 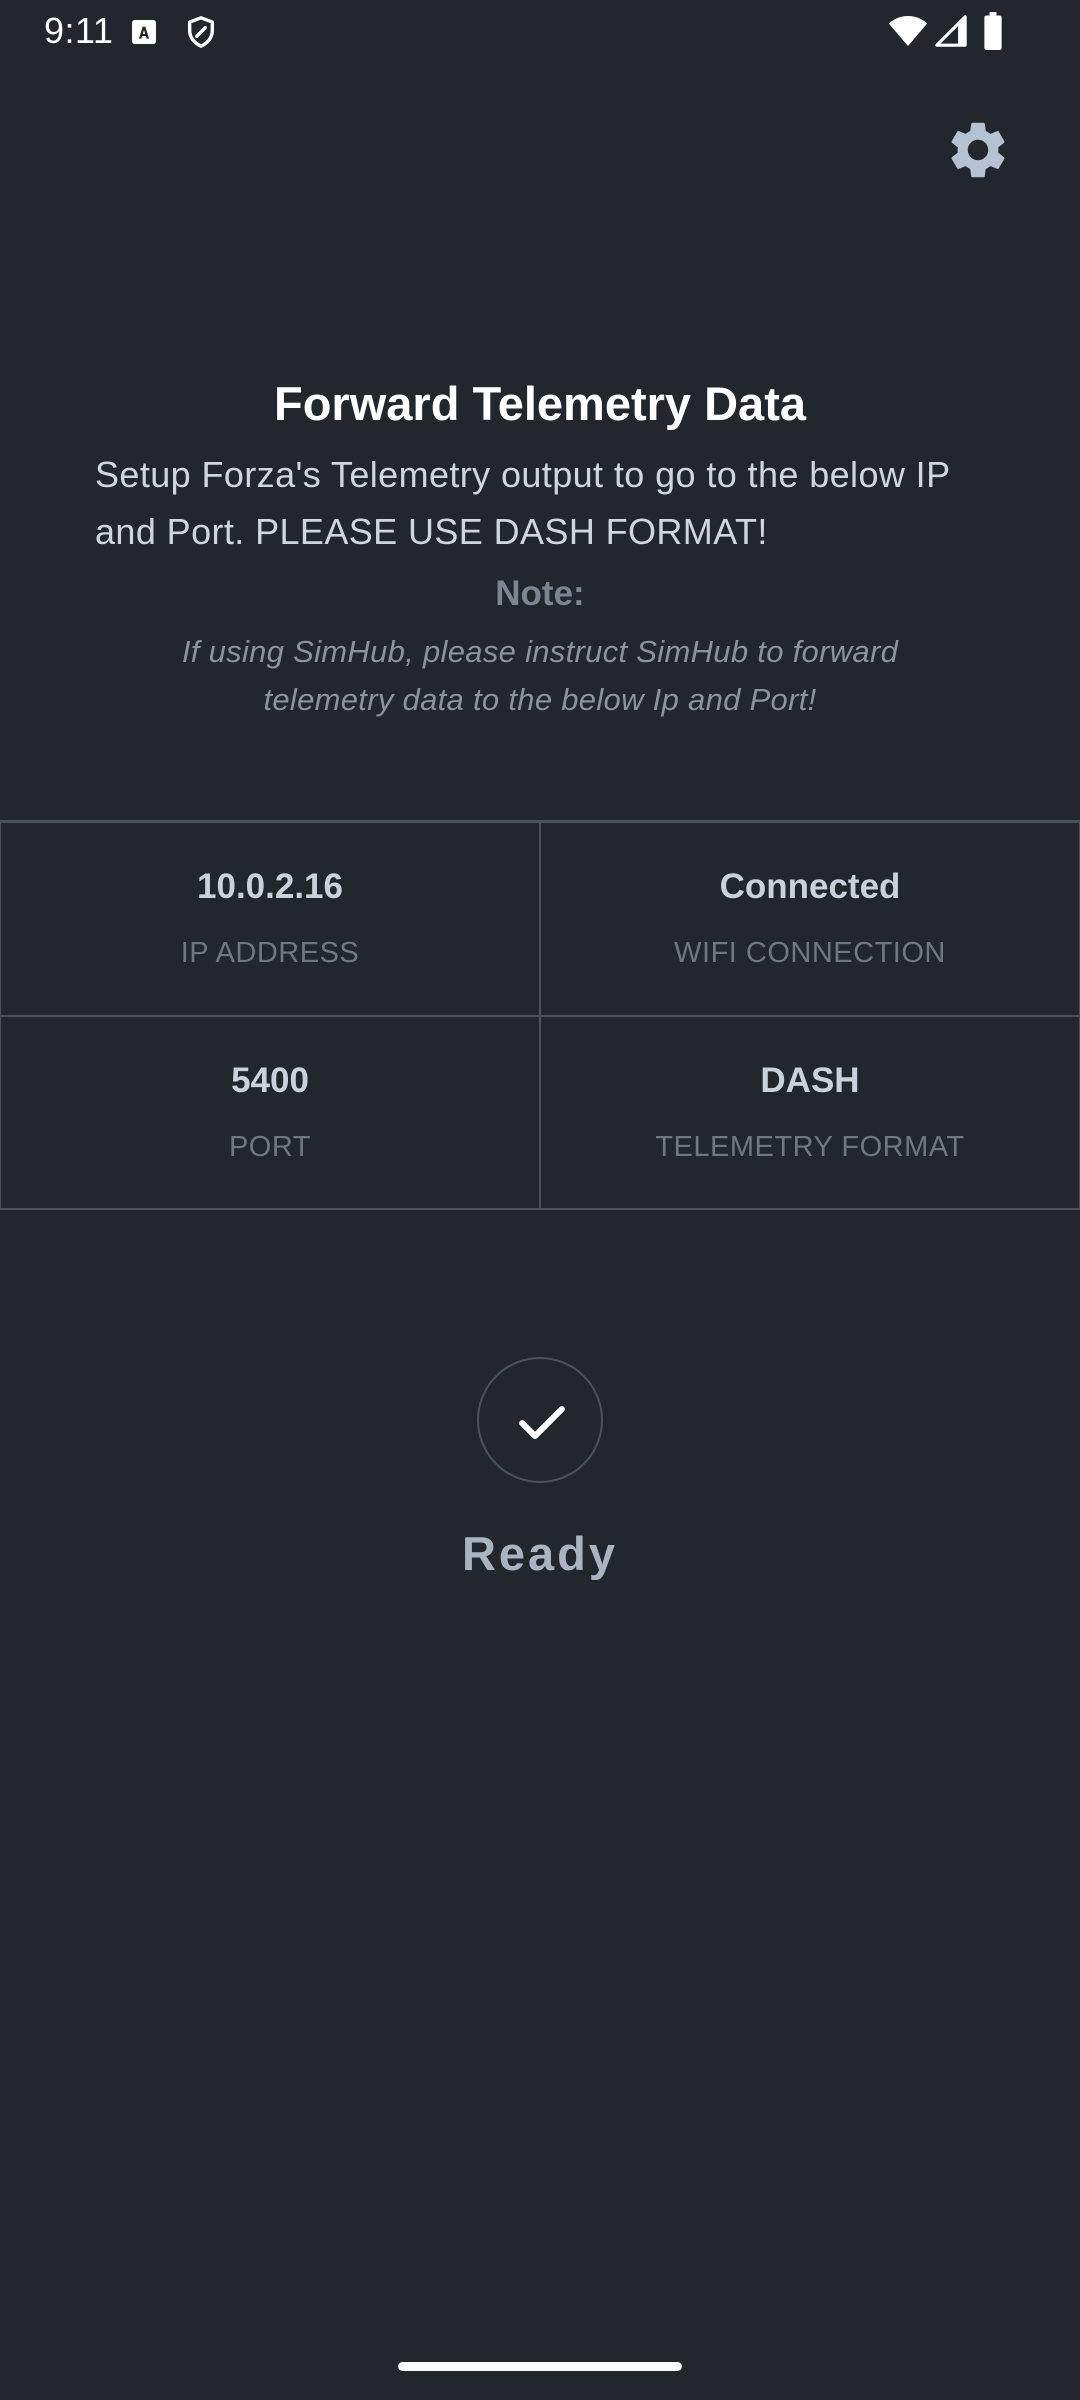 What do you see at coordinates (270, 1080) in the screenshot?
I see `port-value: 5400` at bounding box center [270, 1080].